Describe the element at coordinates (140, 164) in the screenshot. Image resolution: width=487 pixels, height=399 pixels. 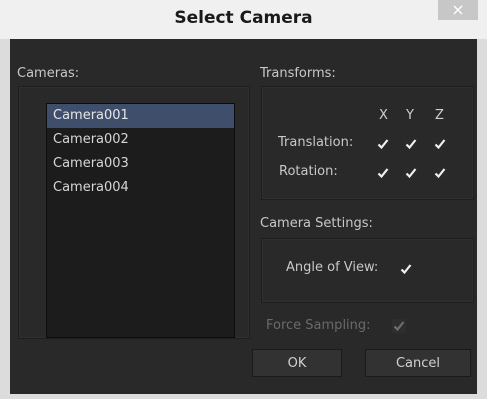
I see `list-item-camera003: Camera003` at that location.